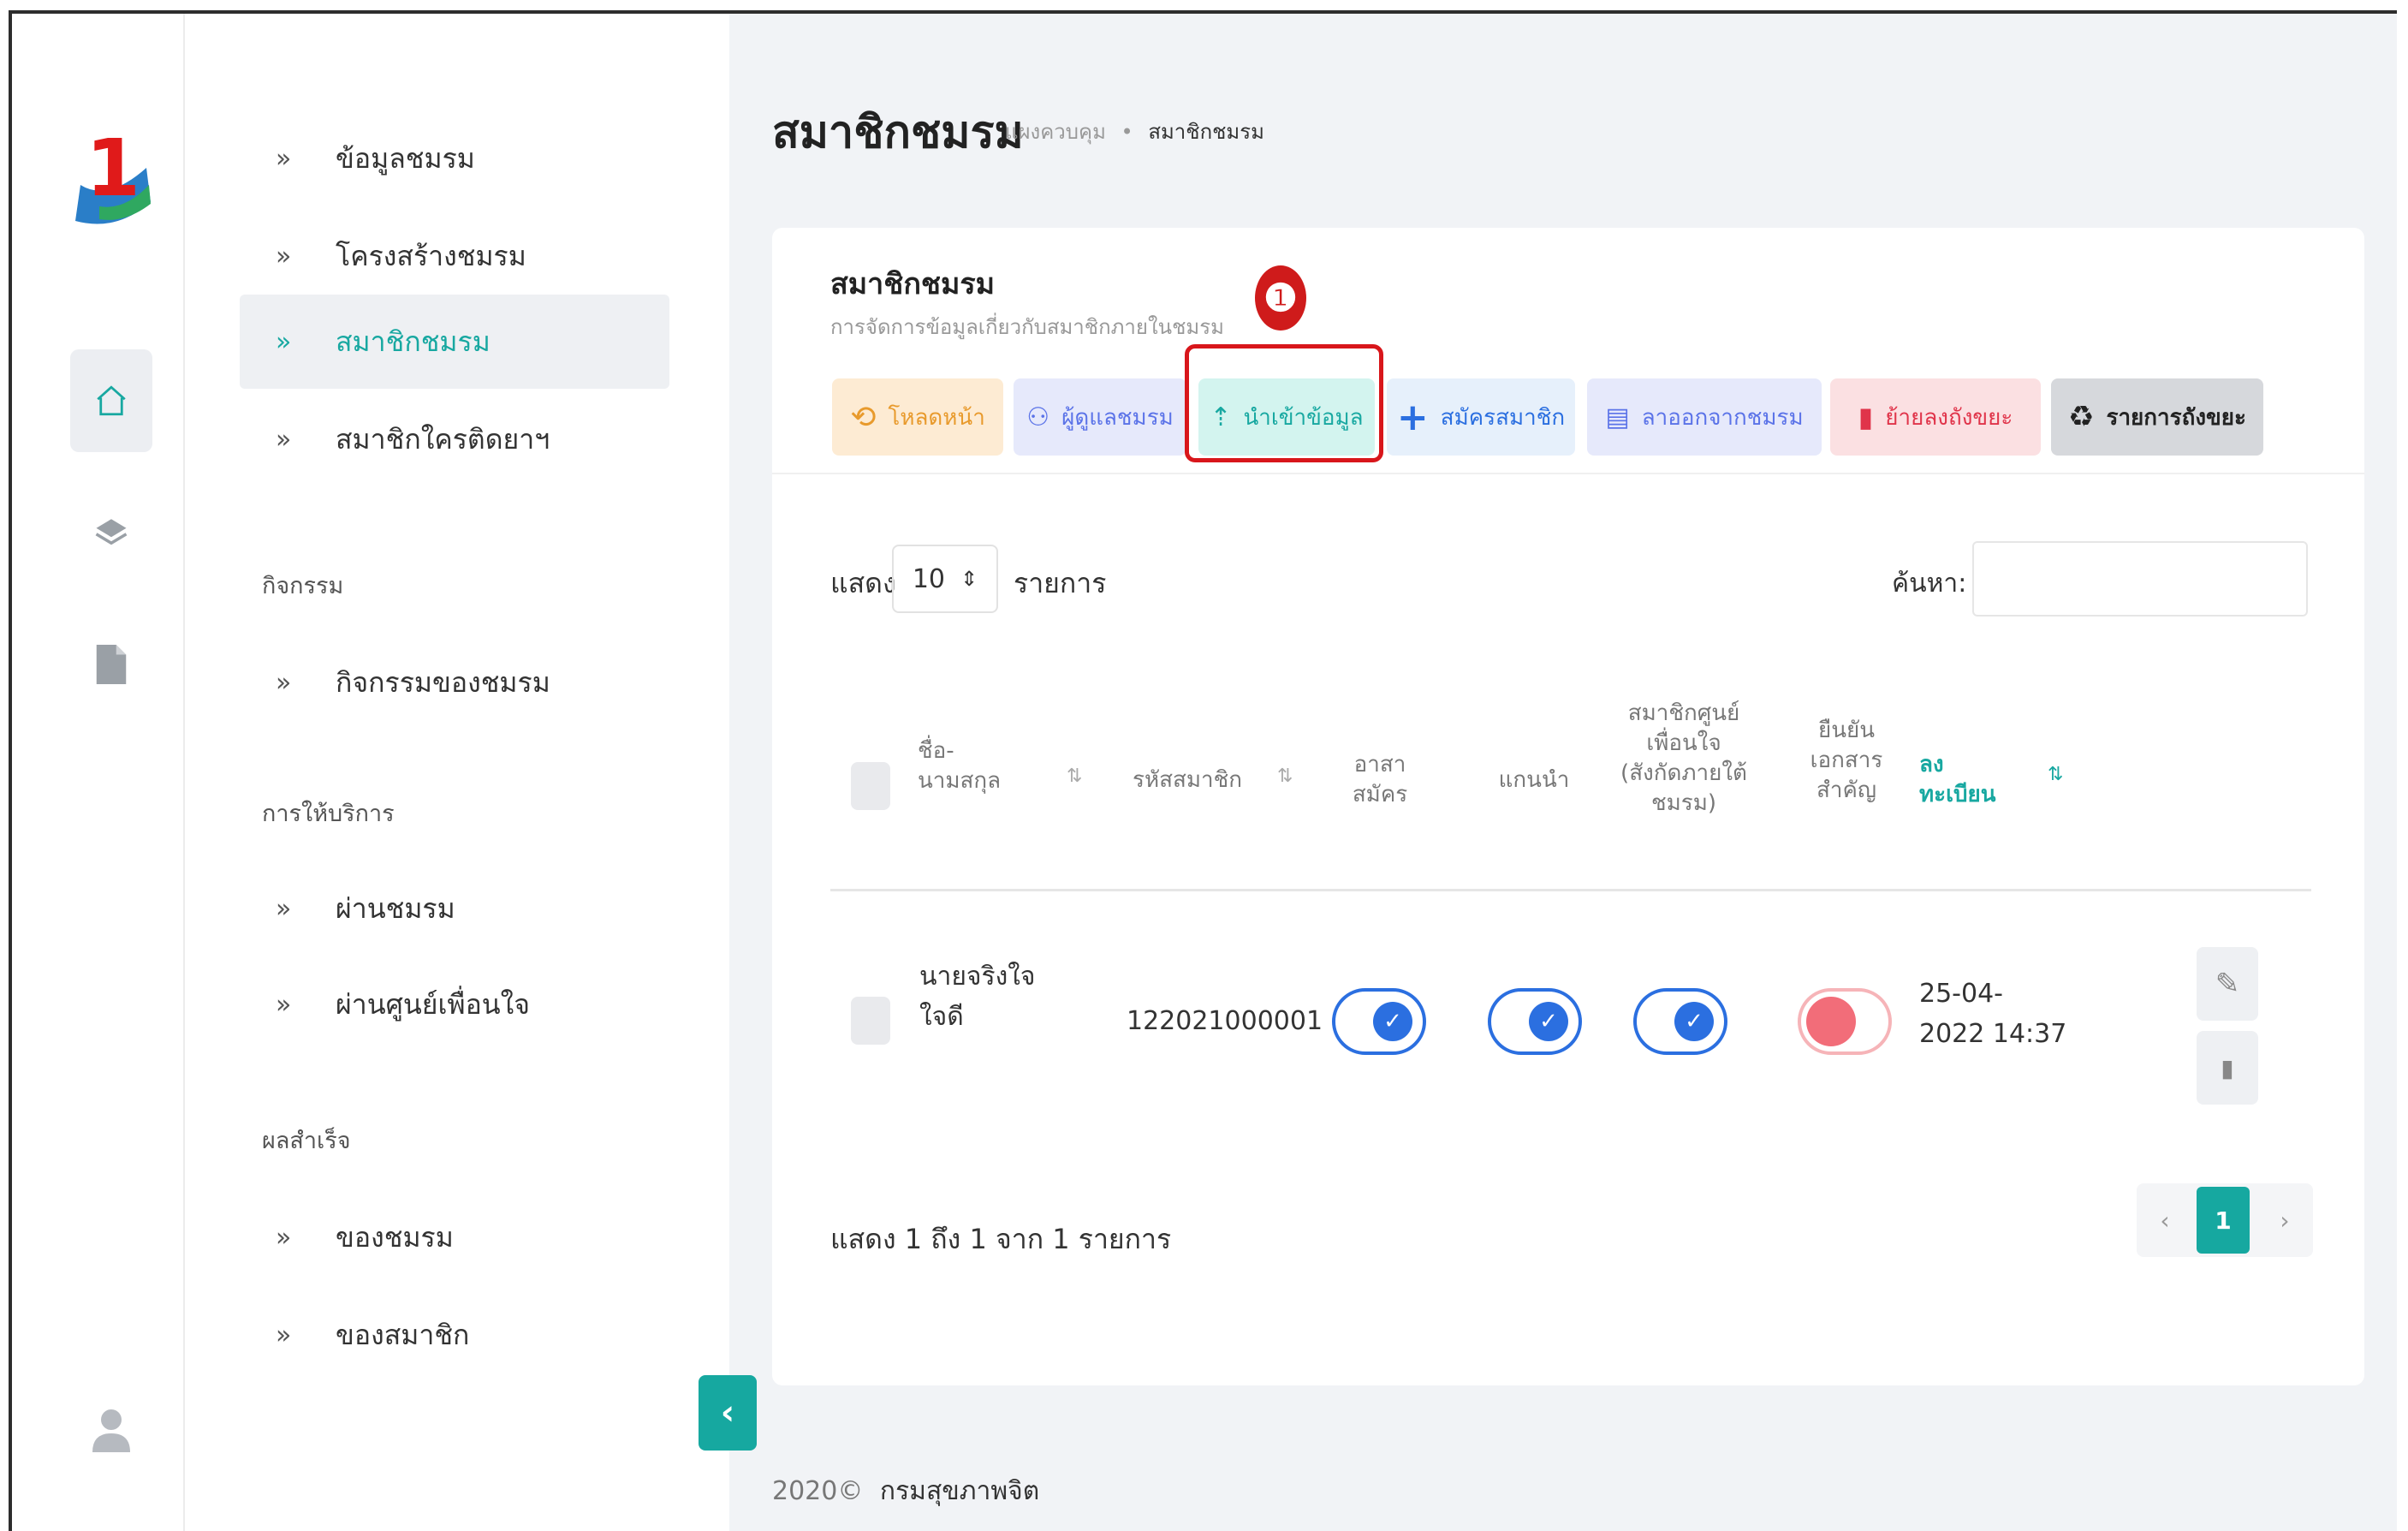  Describe the element at coordinates (1570, 890) in the screenshot. I see `table-header-divider` at that location.